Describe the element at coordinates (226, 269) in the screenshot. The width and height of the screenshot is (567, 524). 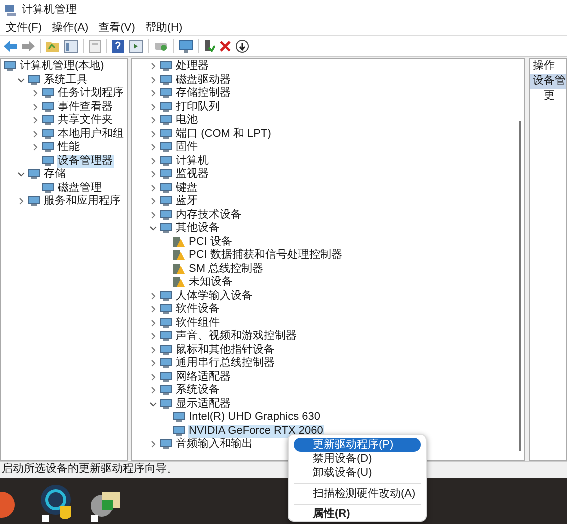
I see `tree-item: SM 总线控制器` at that location.